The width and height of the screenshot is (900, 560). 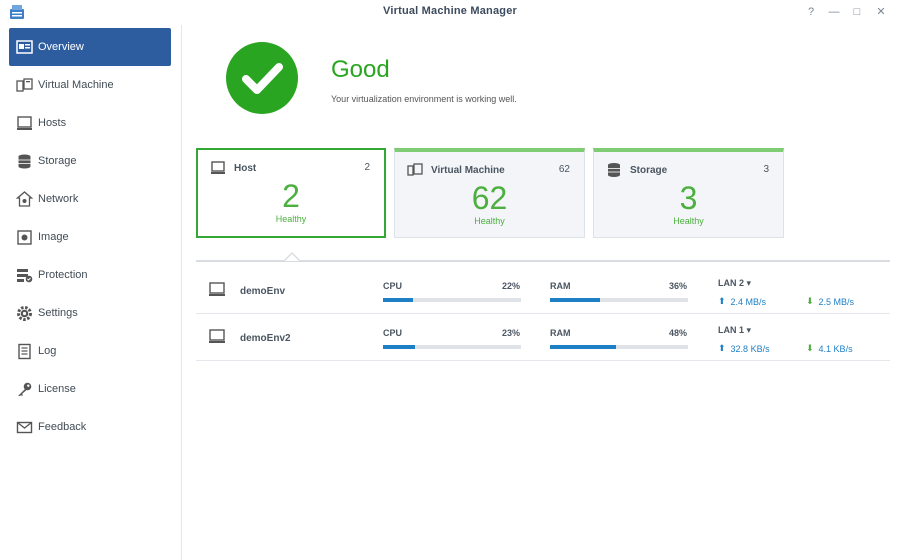 What do you see at coordinates (510, 286) in the screenshot?
I see `cpu-value: 22%` at bounding box center [510, 286].